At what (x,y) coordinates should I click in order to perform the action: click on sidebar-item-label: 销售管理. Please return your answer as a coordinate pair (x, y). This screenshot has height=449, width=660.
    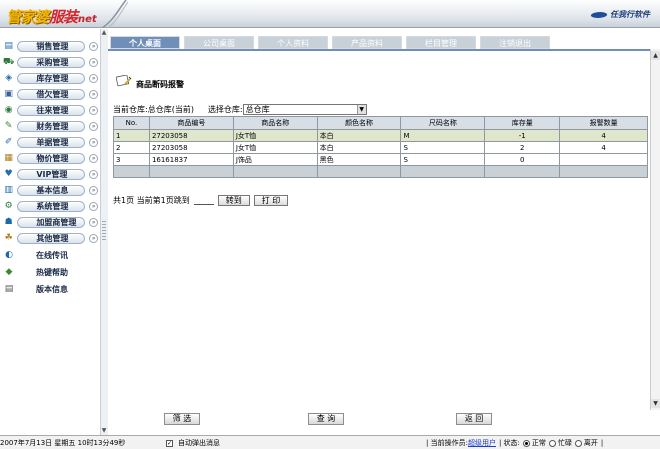
    Looking at the image, I should click on (51, 46).